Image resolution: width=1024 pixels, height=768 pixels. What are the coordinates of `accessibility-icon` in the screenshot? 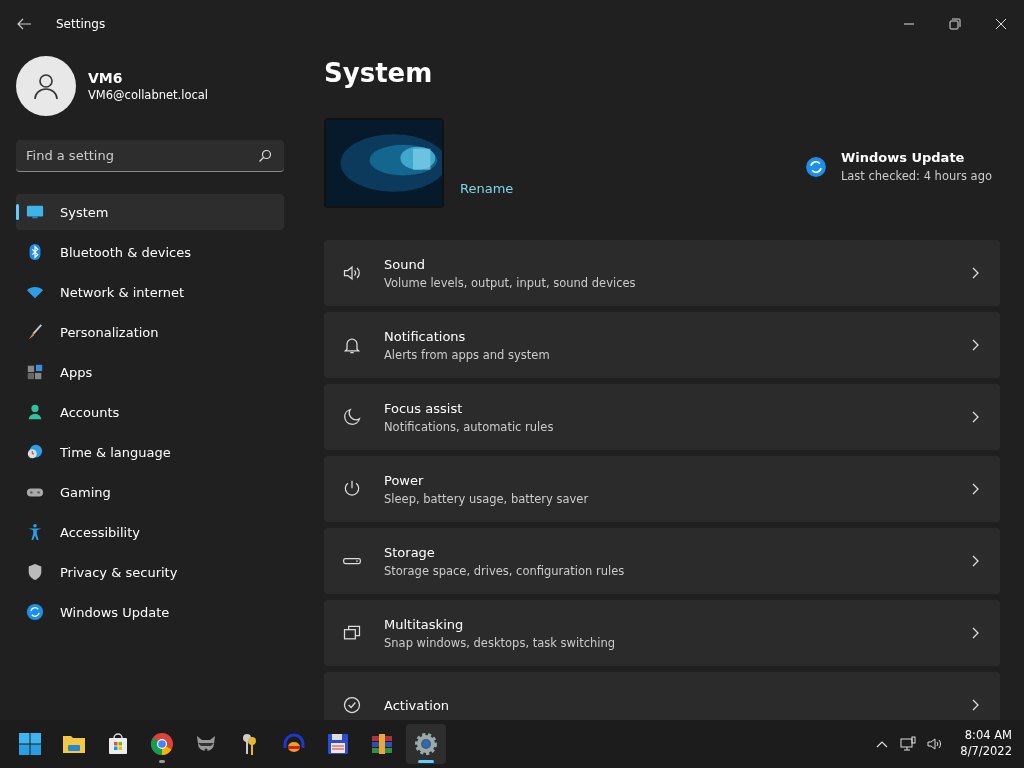 It's located at (35, 532).